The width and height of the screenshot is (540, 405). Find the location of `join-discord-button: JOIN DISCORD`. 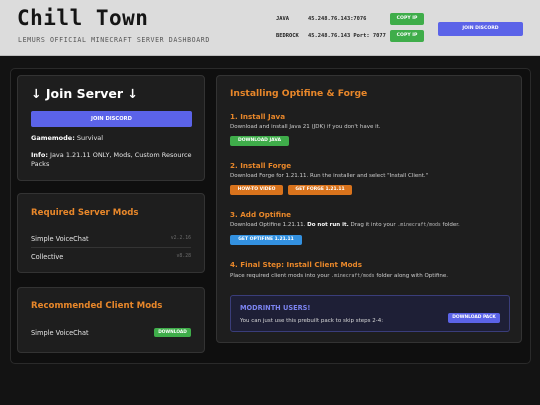

join-discord-button: JOIN DISCORD is located at coordinates (111, 119).